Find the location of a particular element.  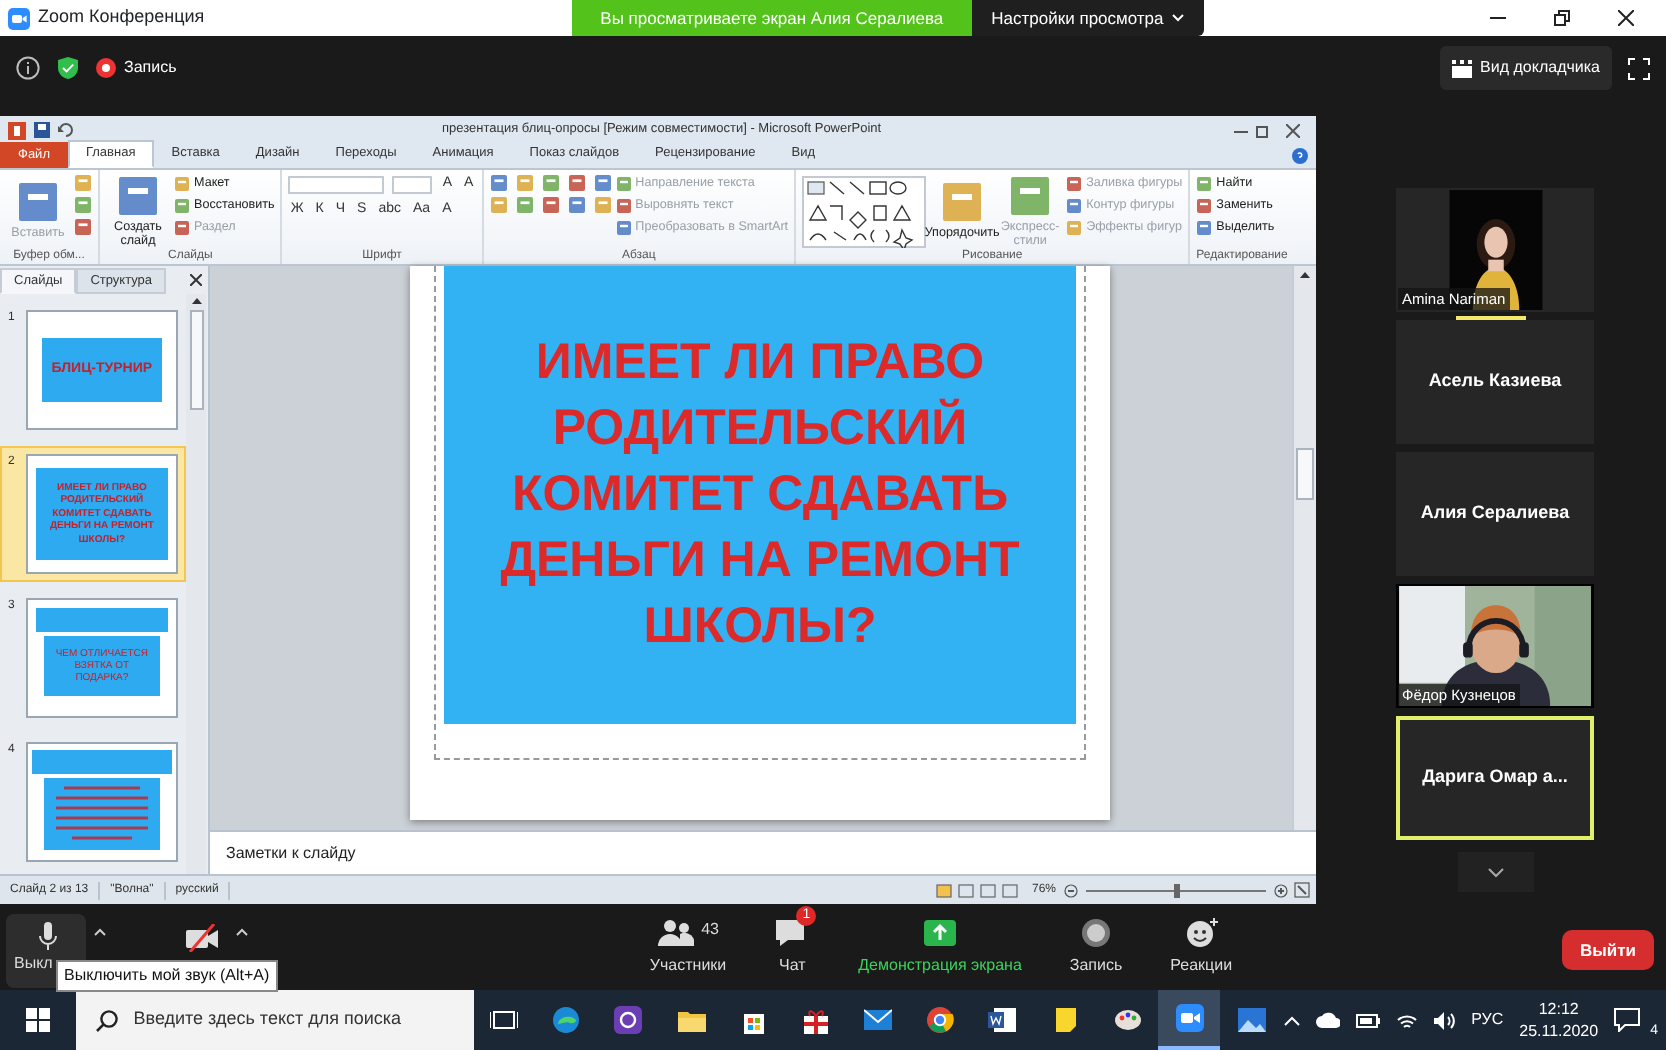

fullscreen-icon is located at coordinates (1639, 68).